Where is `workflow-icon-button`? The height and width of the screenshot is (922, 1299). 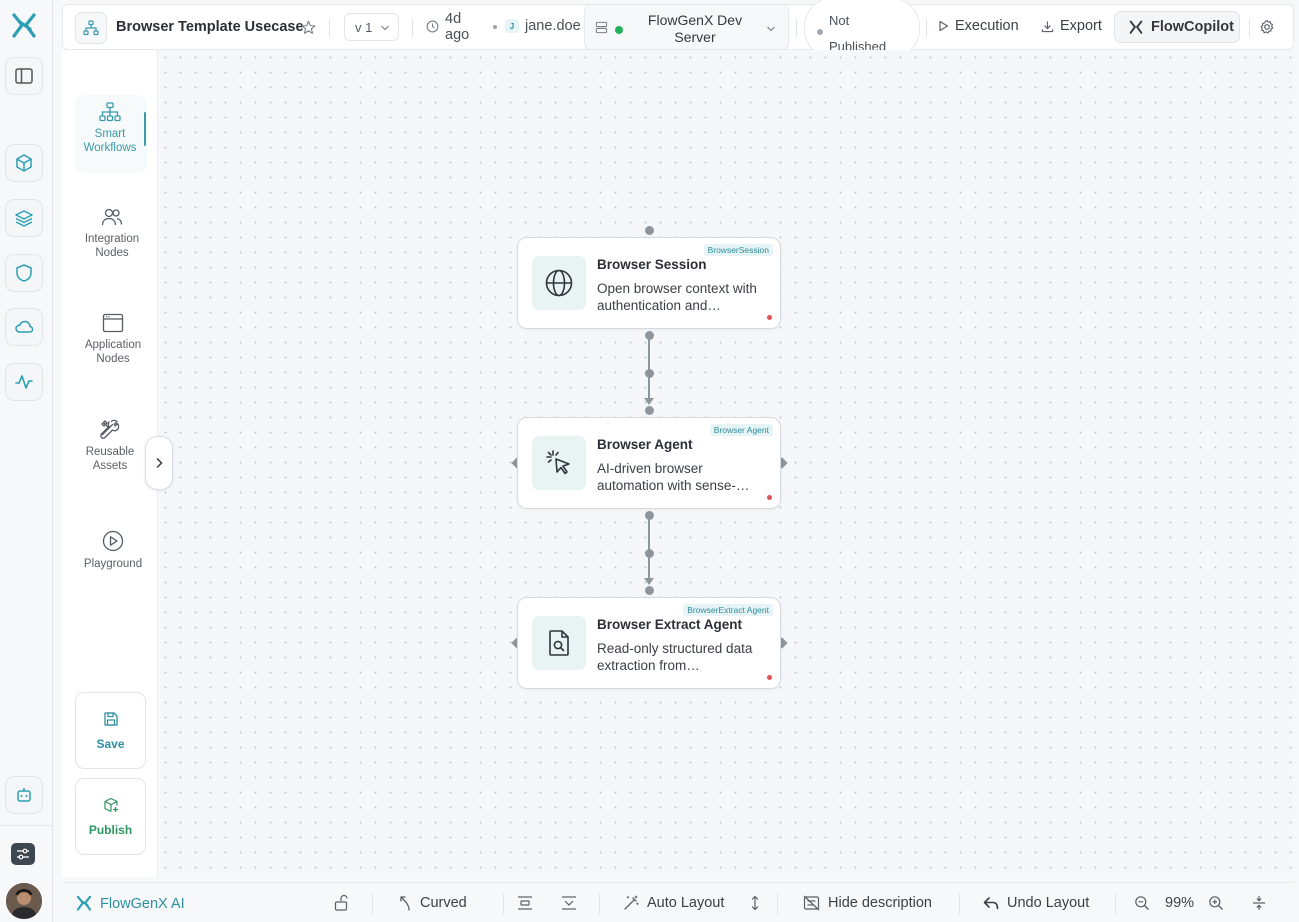 workflow-icon-button is located at coordinates (91, 28).